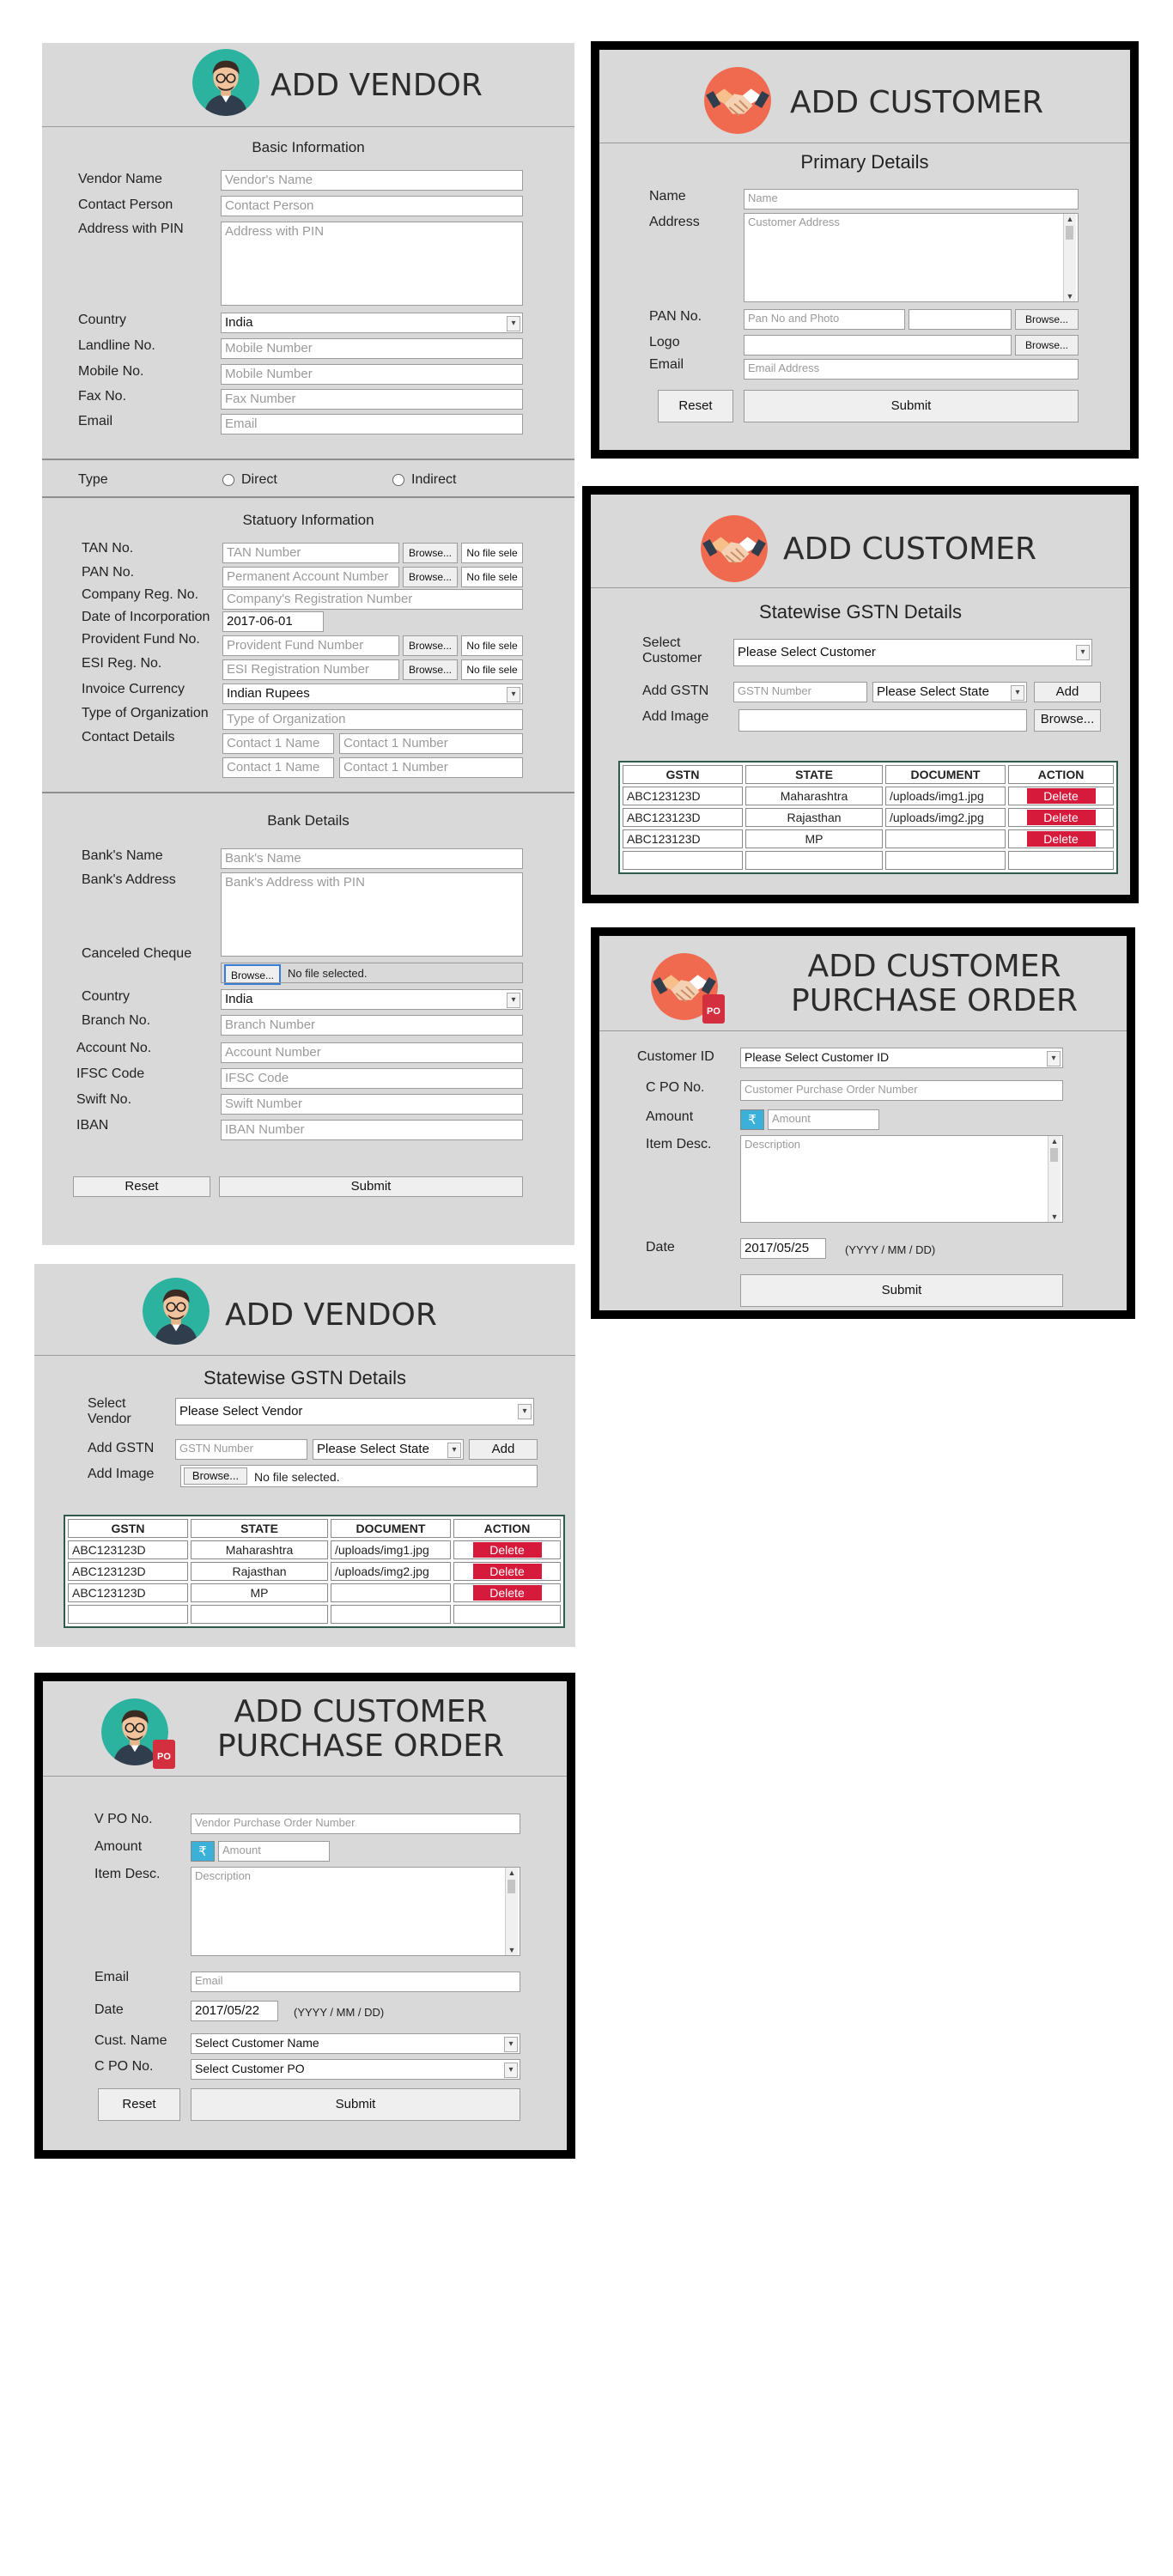  Describe the element at coordinates (372, 858) in the screenshot. I see `bank-name-input: Bank's Name` at that location.